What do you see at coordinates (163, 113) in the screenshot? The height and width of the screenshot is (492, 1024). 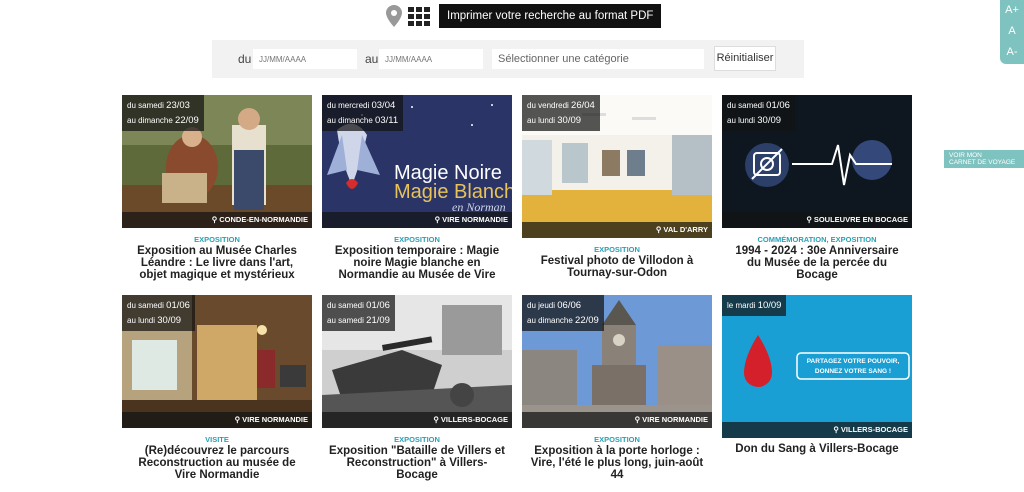 I see `event-dates: du samedi 23/03 au dimanche 22/09` at bounding box center [163, 113].